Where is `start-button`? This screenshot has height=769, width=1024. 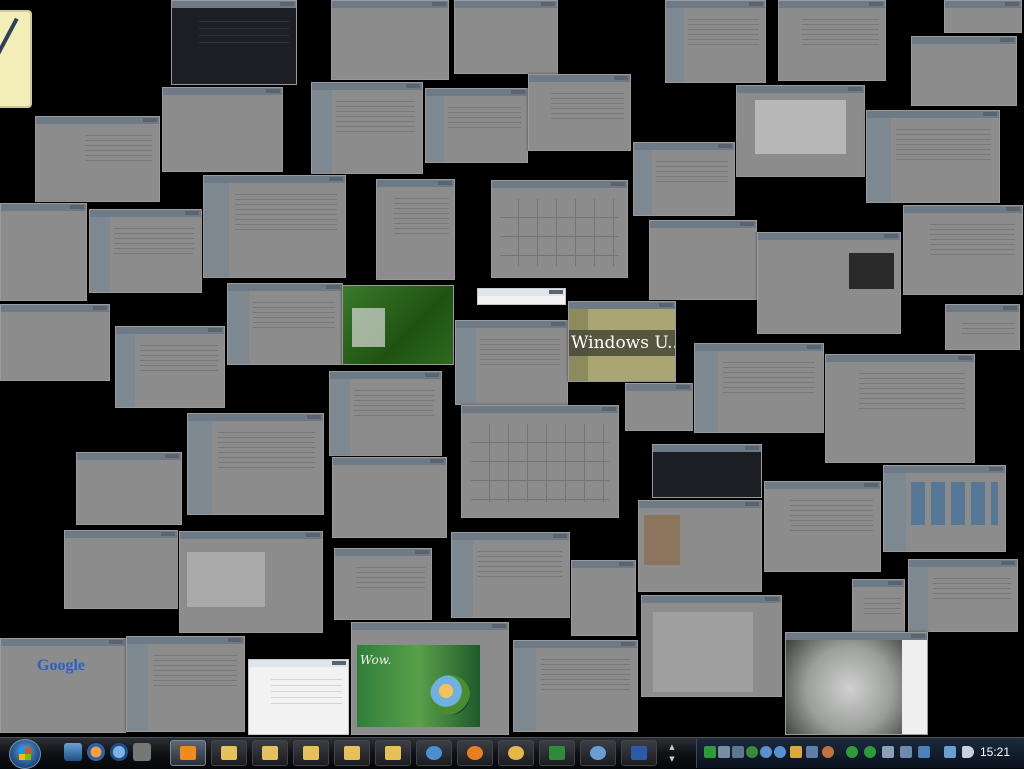
start-button is located at coordinates (25, 754).